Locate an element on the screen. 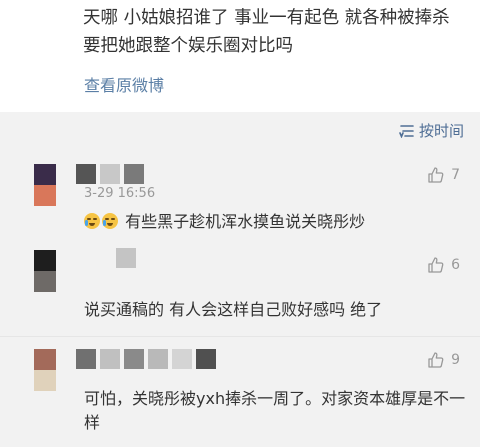 Image resolution: width=480 pixels, height=447 pixels. like-button: 6 is located at coordinates (443, 265).